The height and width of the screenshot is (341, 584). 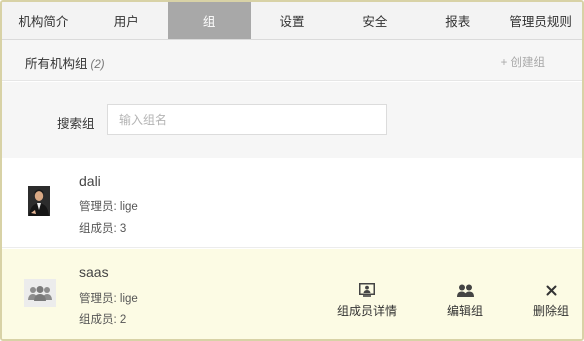 I want to click on create-group-button: + 创建组, so click(x=523, y=62).